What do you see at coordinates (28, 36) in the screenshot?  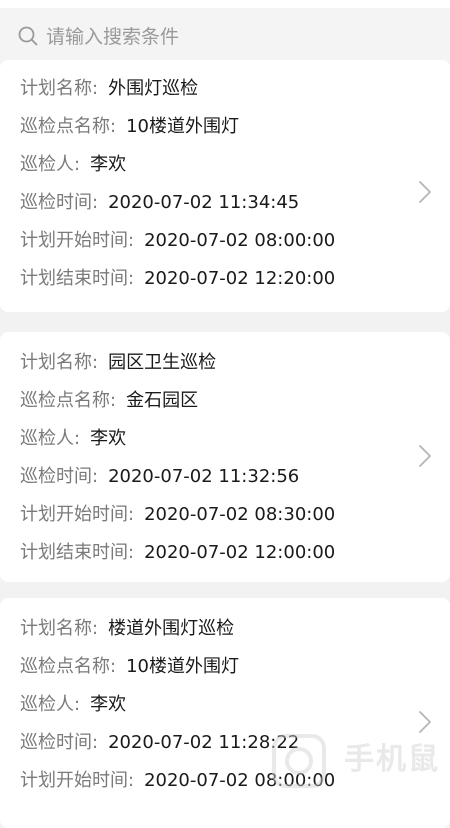 I see `search-icon` at bounding box center [28, 36].